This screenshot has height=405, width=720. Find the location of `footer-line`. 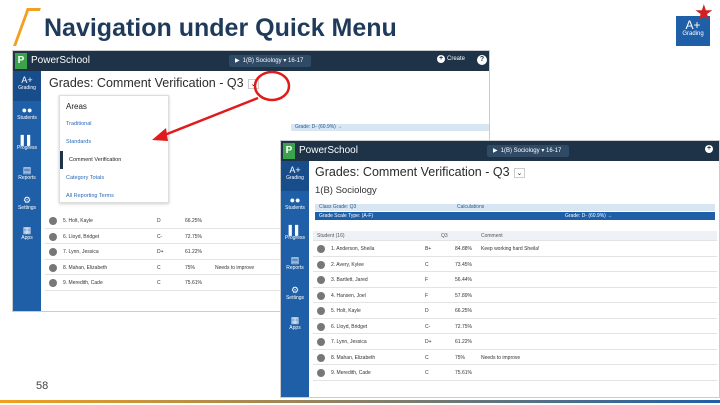

footer-line is located at coordinates (360, 401).